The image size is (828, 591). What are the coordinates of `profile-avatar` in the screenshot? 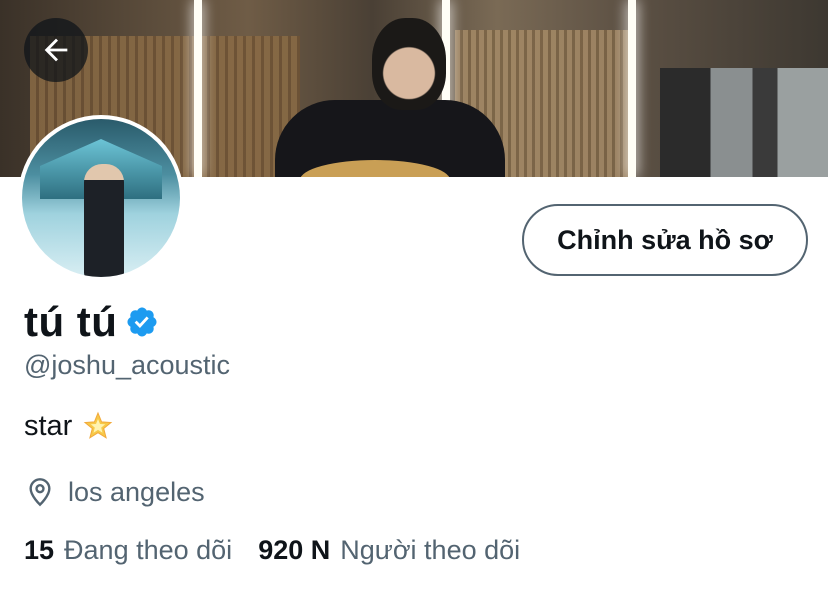 It's located at (101, 198).